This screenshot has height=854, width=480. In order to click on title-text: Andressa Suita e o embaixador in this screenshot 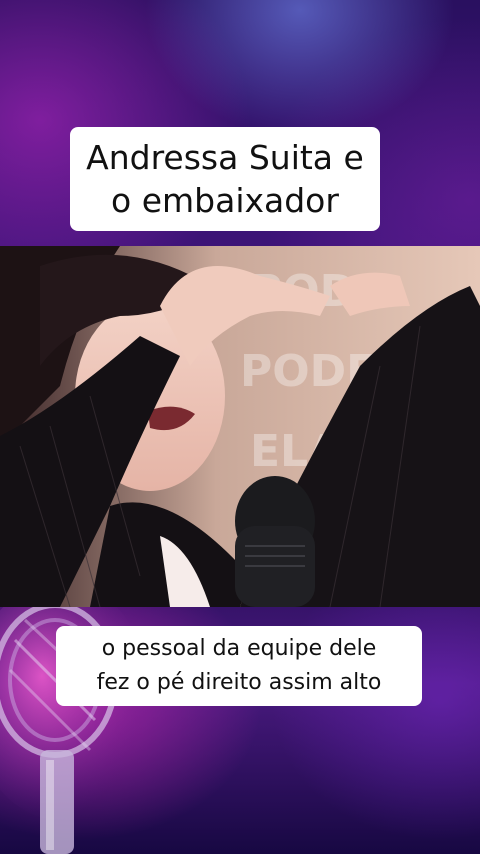, I will do `click(225, 179)`.